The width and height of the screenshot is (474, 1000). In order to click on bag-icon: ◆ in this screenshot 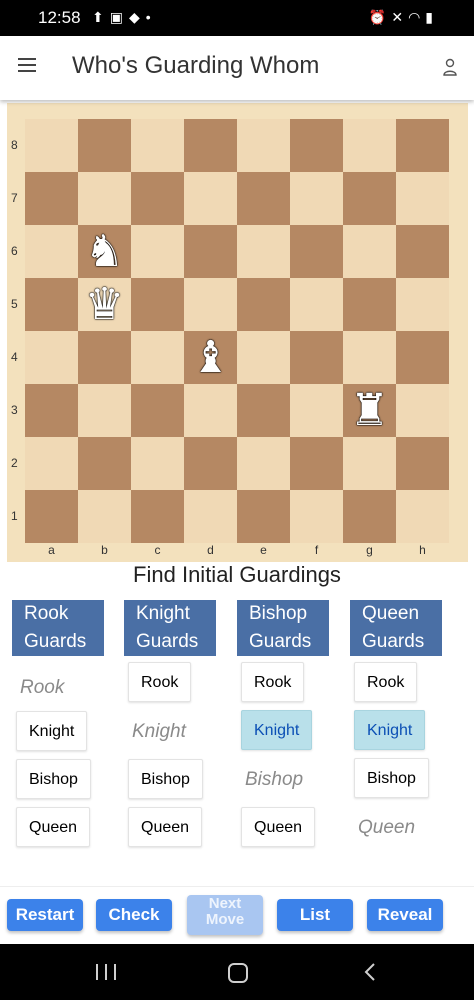, I will do `click(137, 17)`.